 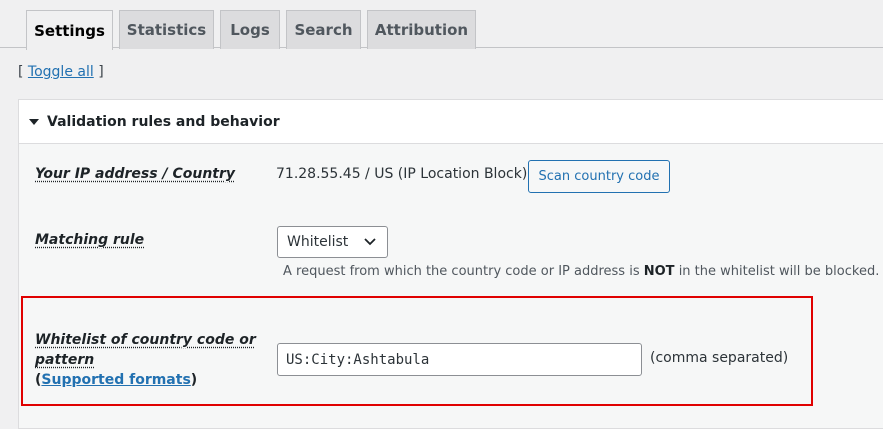 I want to click on matching-rule-selected: Whitelist, so click(x=318, y=242).